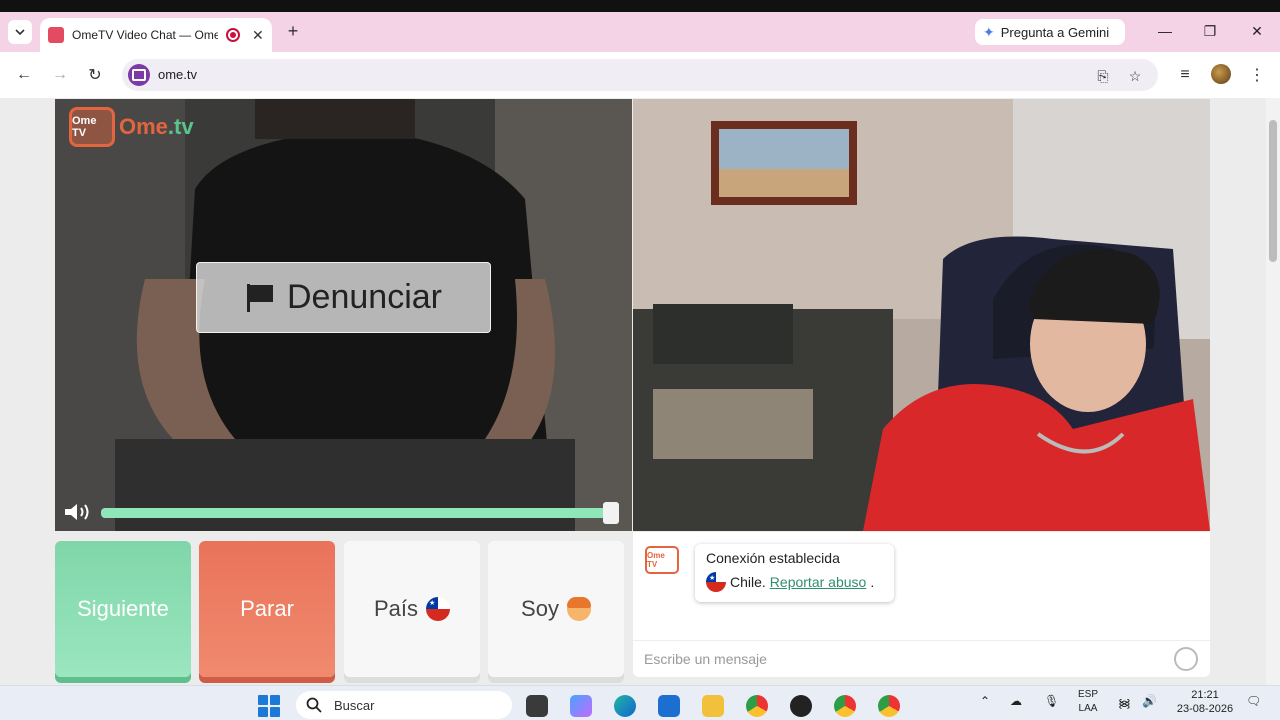 This screenshot has height=720, width=1280. I want to click on gender-label: Soy, so click(540, 608).